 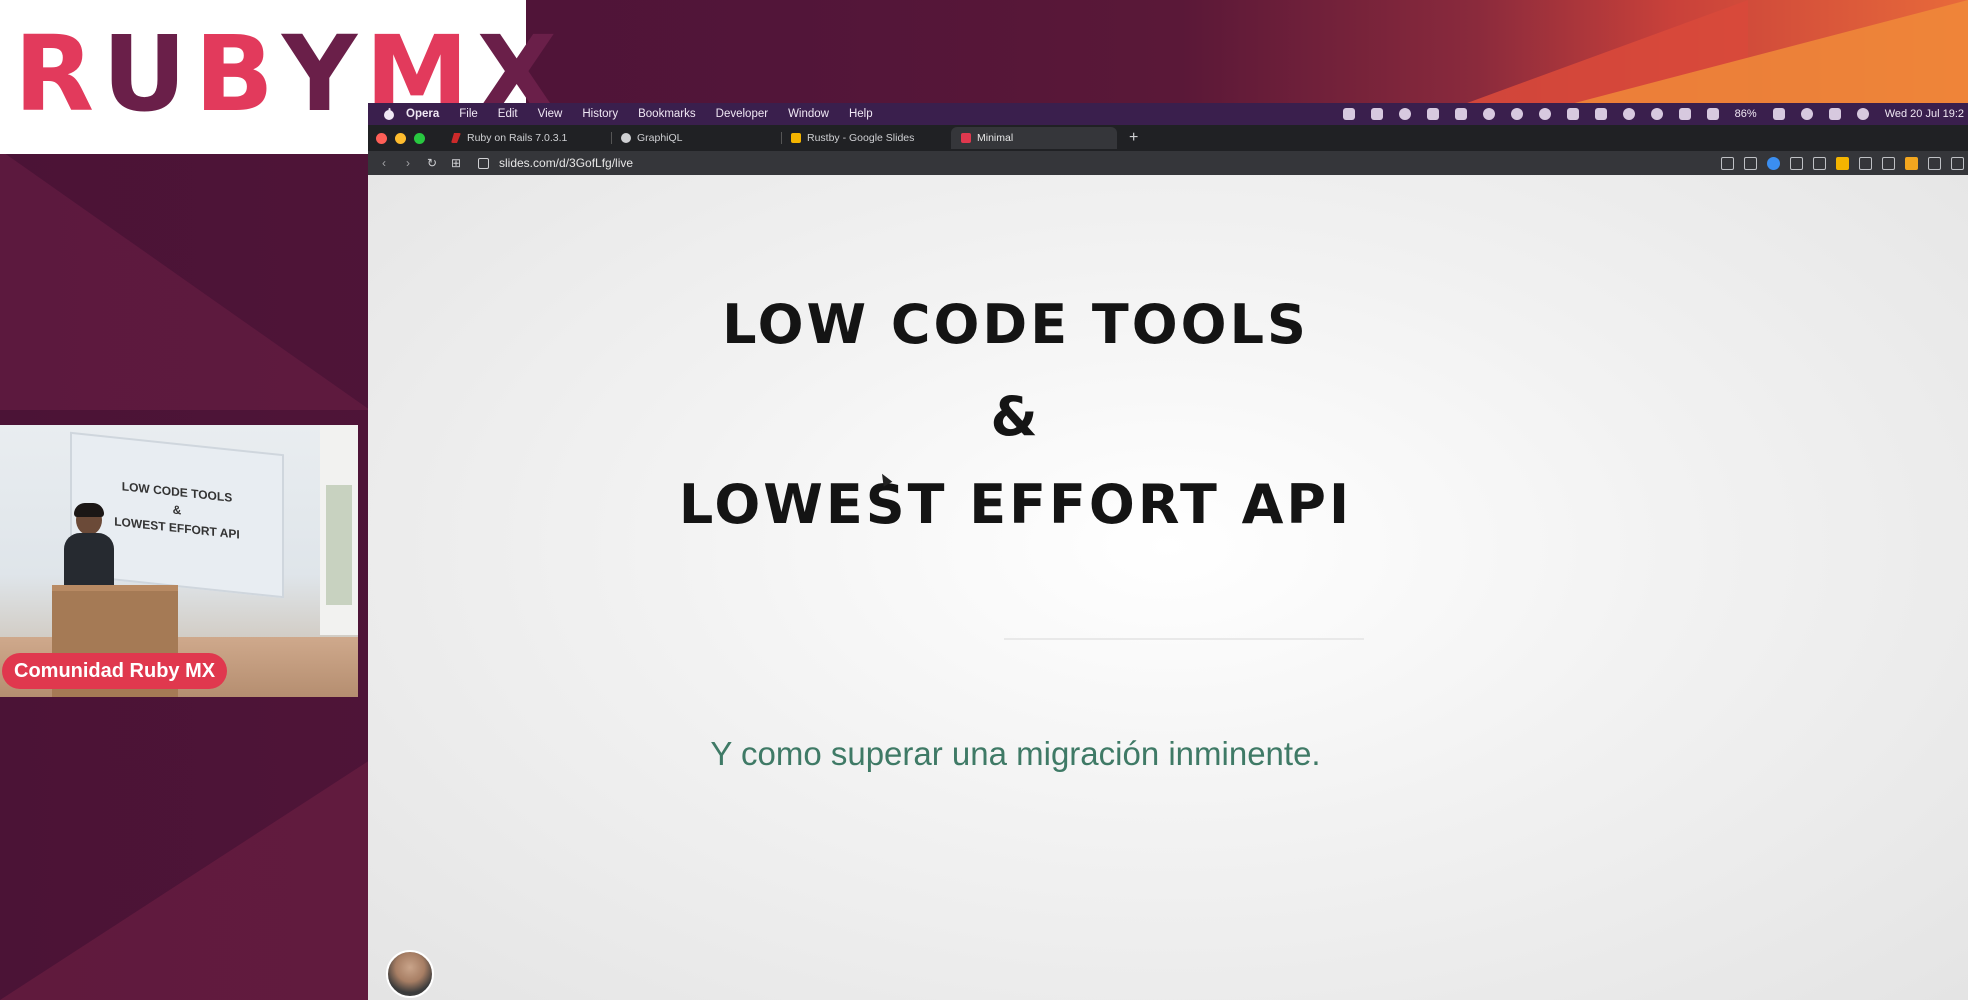 I want to click on menu-window: Window, so click(x=808, y=114).